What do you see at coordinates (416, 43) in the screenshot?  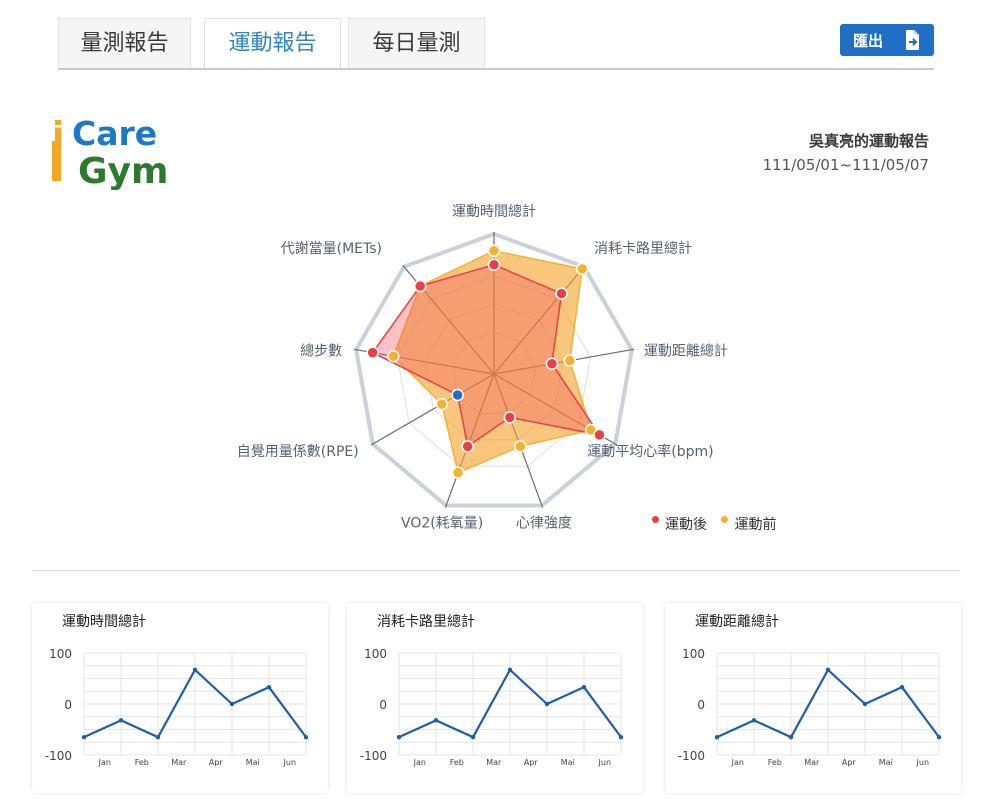 I see `tab-daily-measurement: 每日量測` at bounding box center [416, 43].